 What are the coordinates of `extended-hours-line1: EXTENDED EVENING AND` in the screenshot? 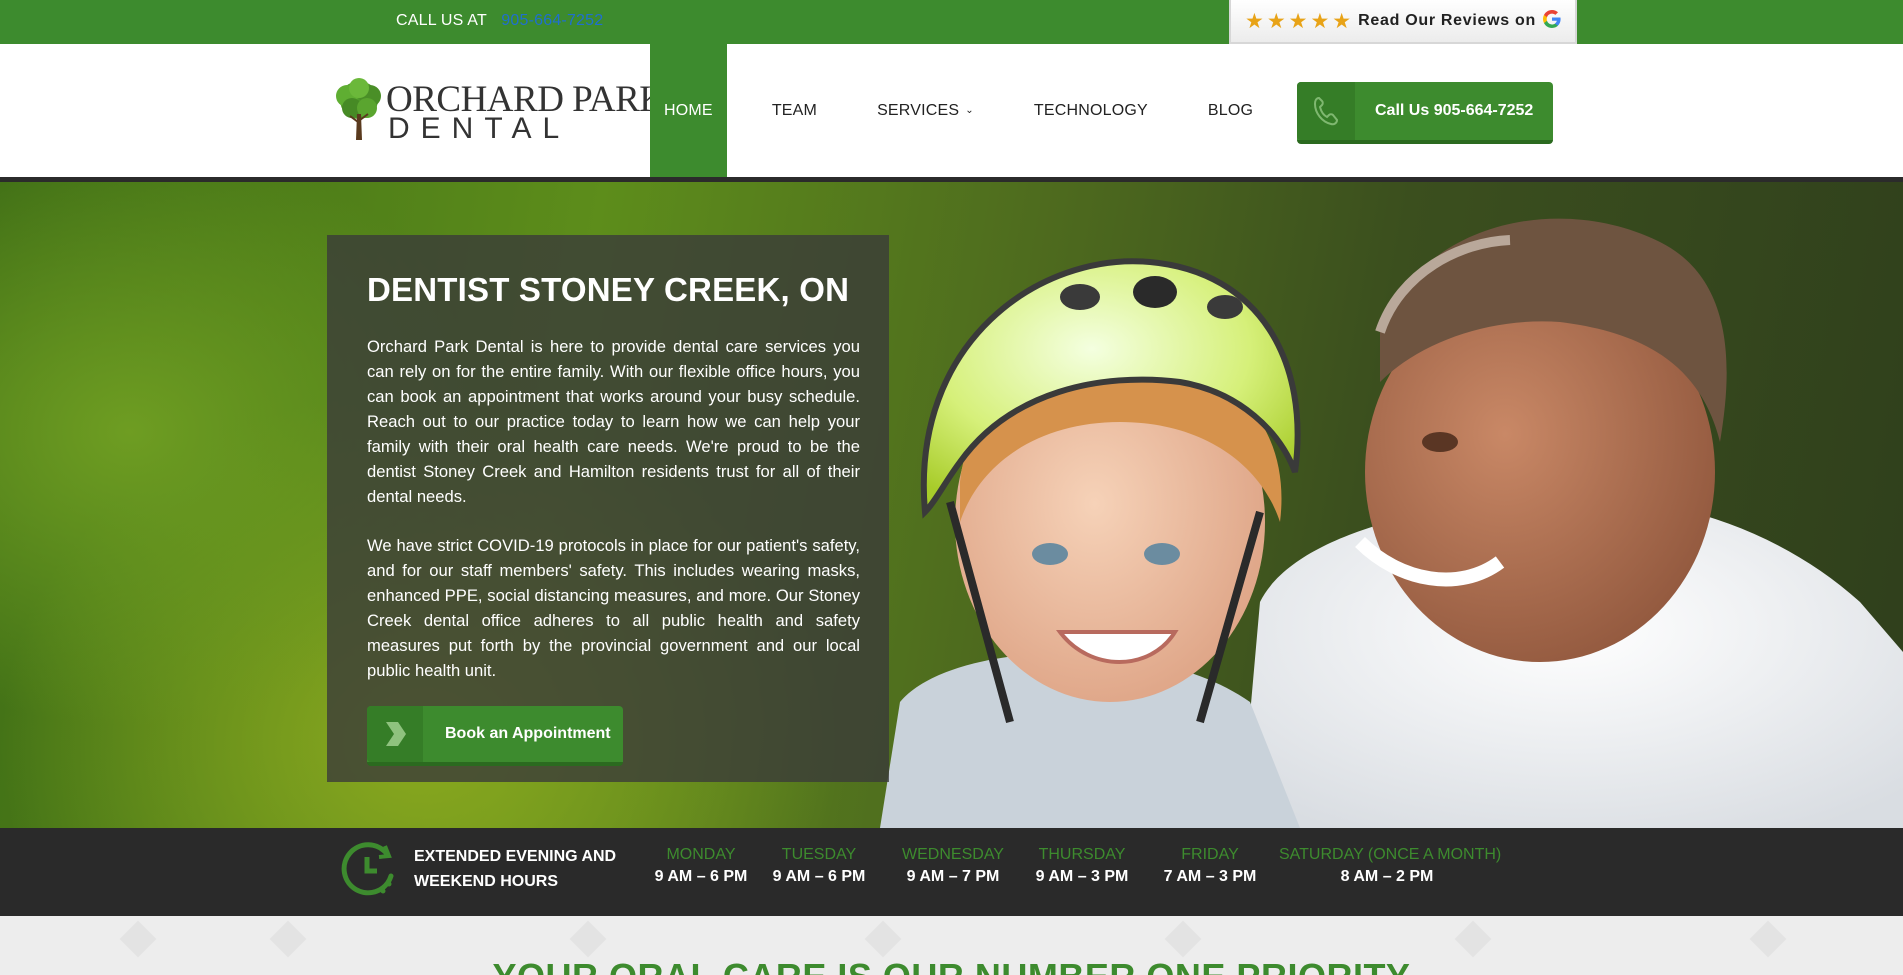 It's located at (515, 856).